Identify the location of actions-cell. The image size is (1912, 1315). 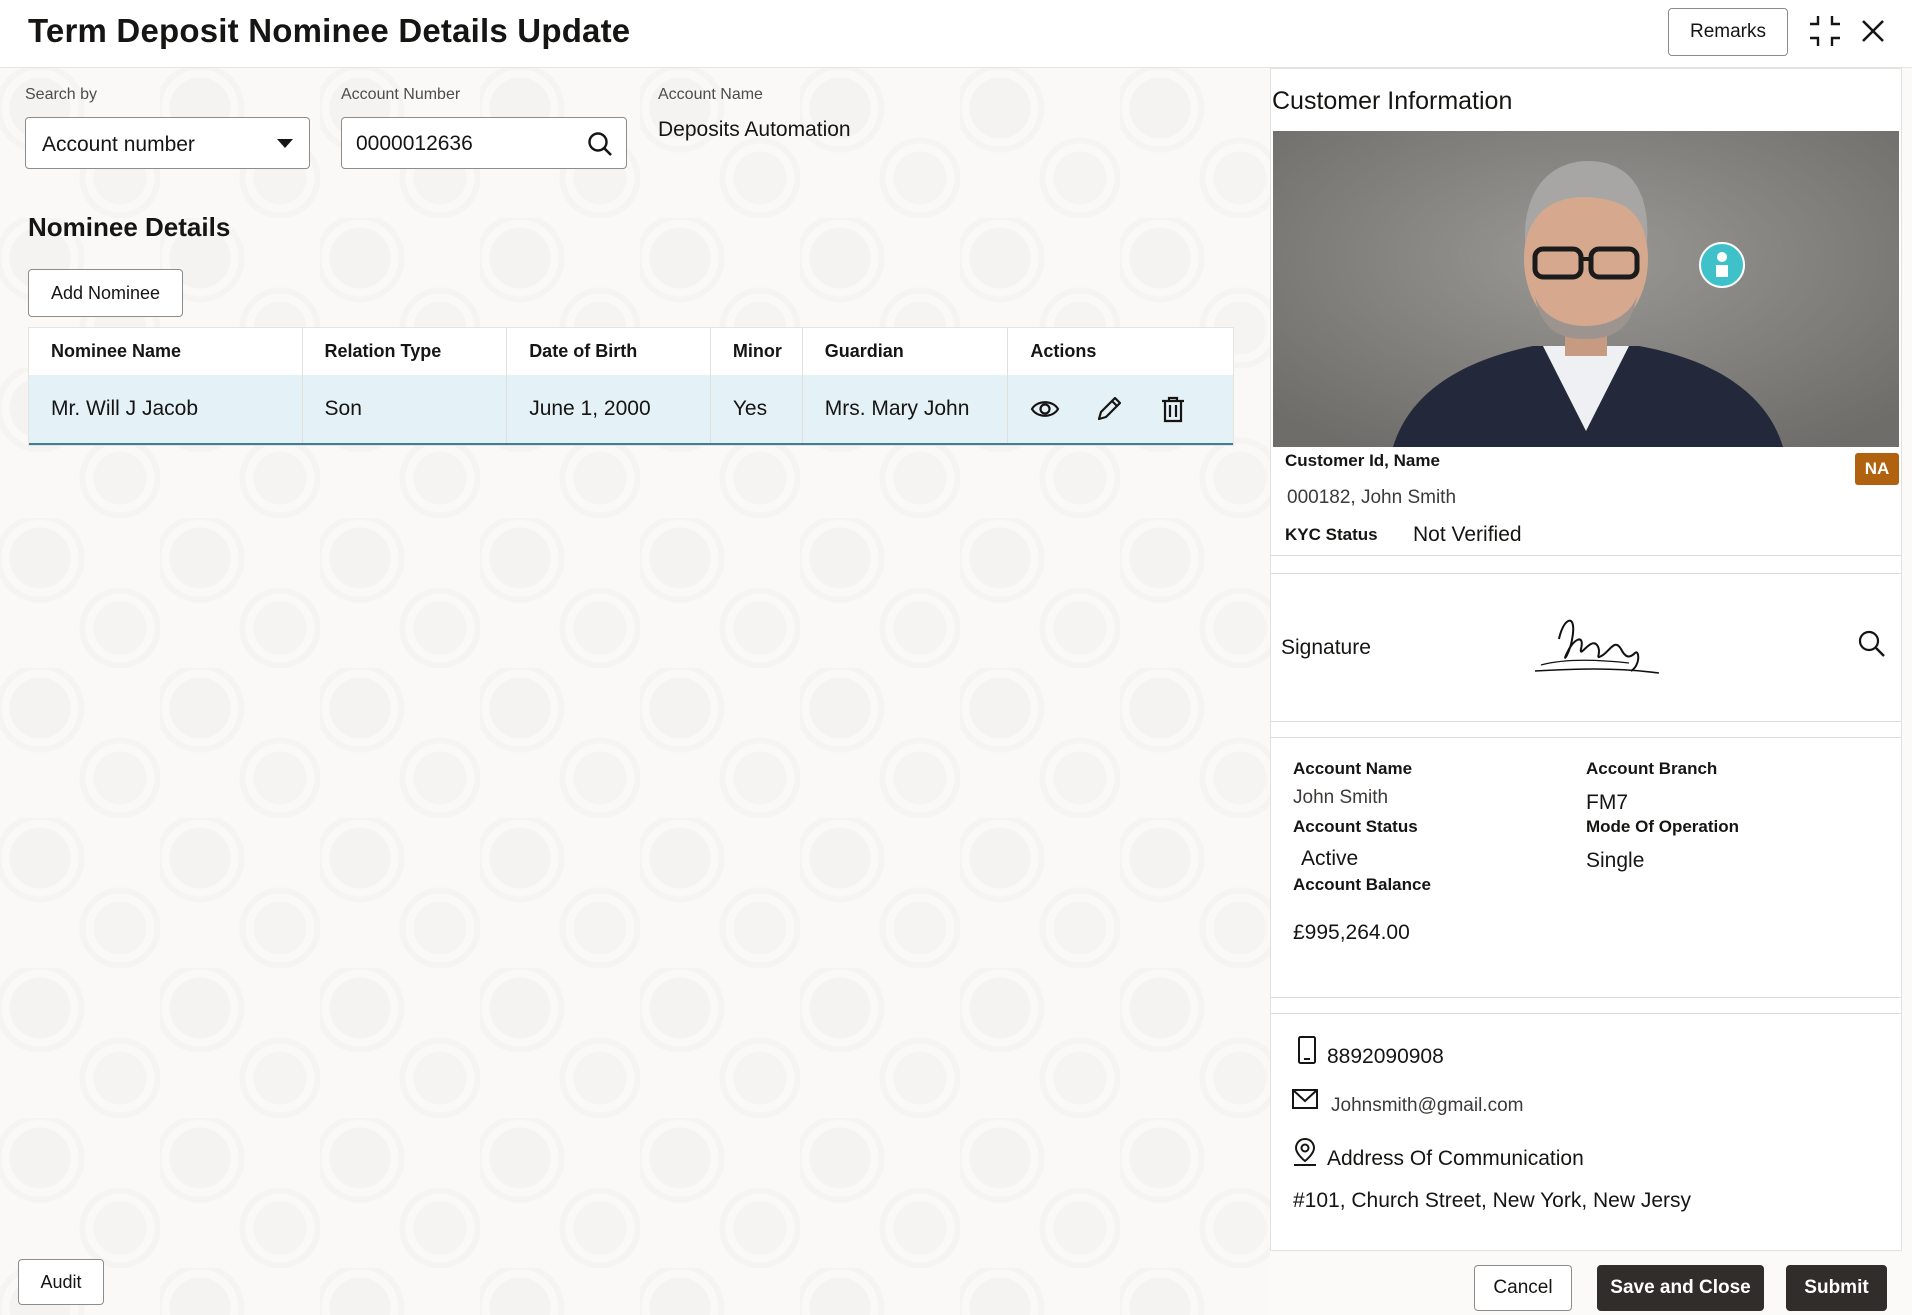
(1120, 409).